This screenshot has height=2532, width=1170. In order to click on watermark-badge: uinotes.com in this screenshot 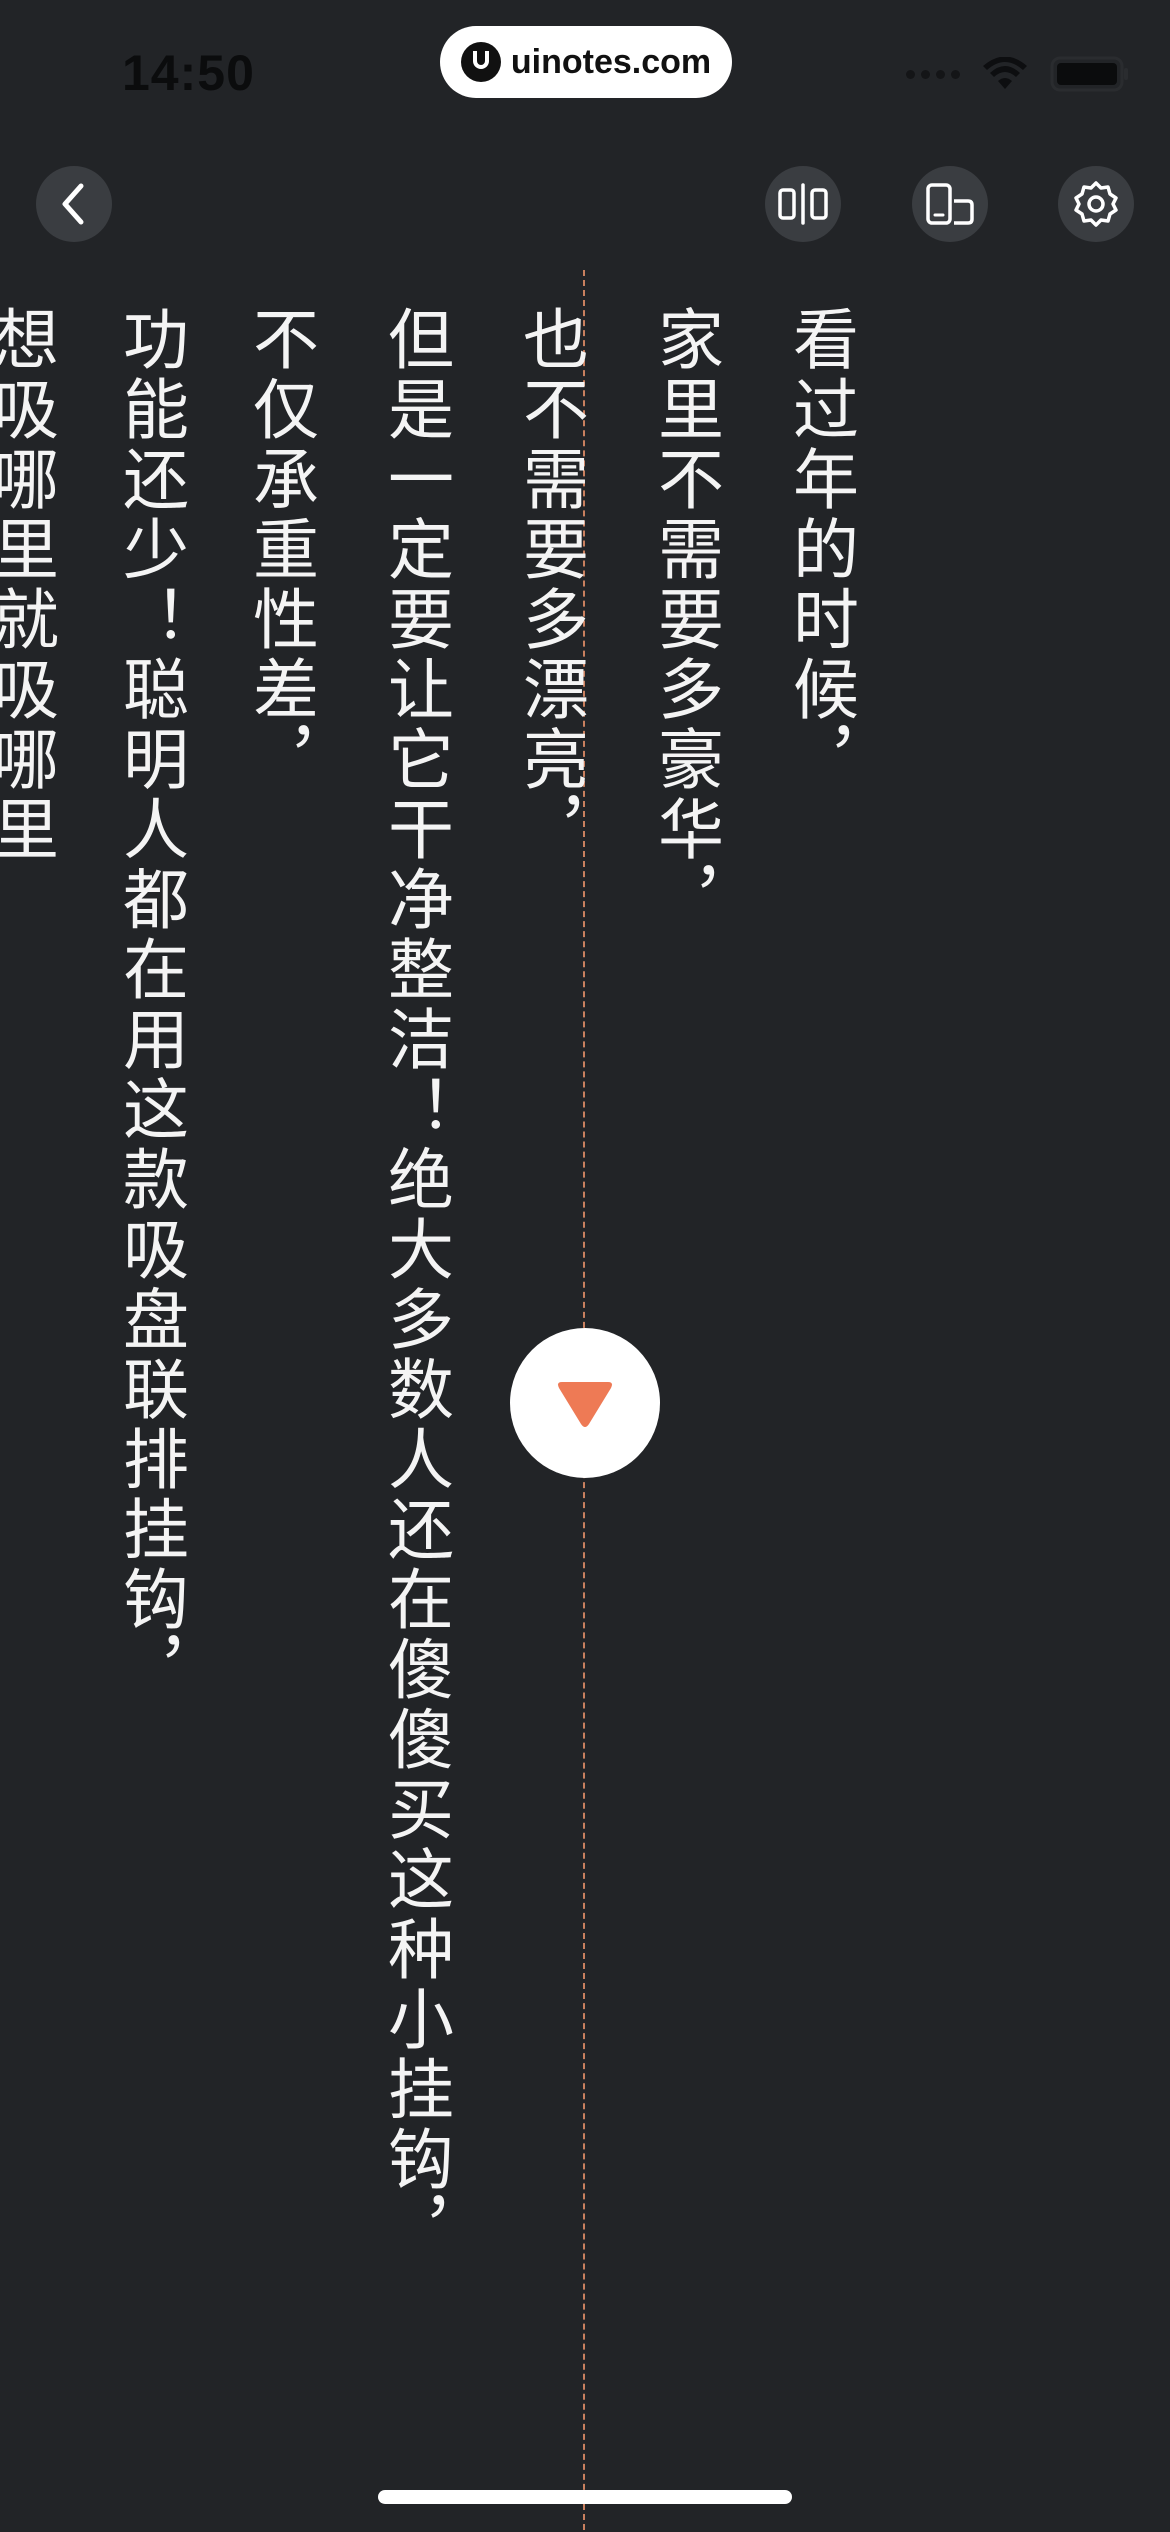, I will do `click(586, 62)`.